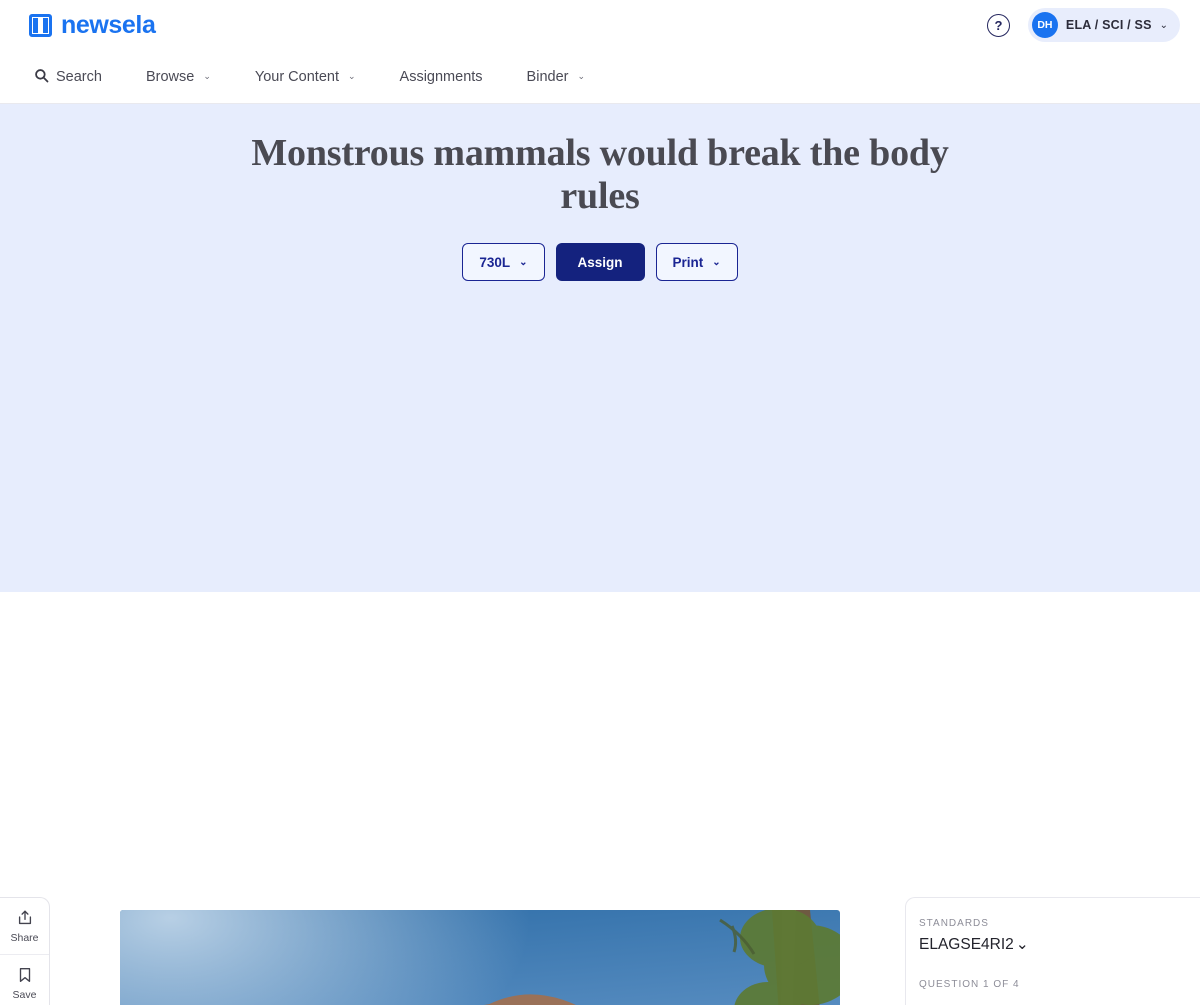 The height and width of the screenshot is (1005, 1200). Describe the element at coordinates (24, 917) in the screenshot. I see `share-icon` at that location.